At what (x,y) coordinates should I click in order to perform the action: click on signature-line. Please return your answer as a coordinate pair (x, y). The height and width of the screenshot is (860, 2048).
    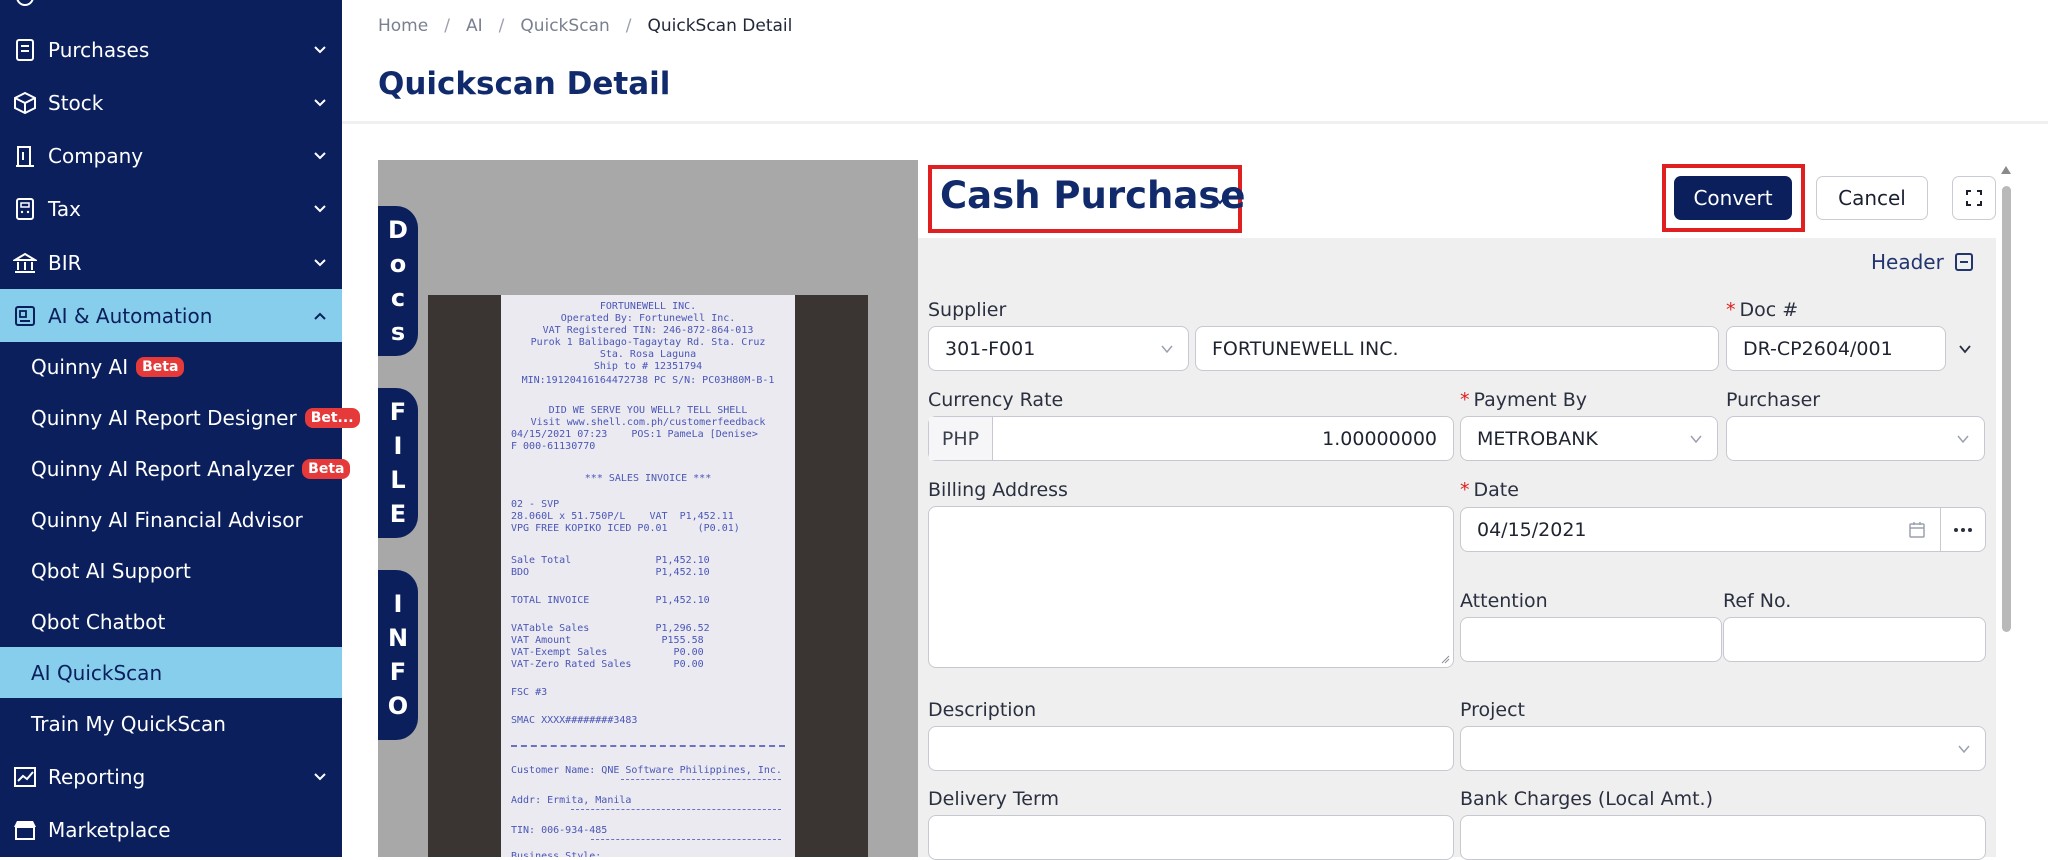
    Looking at the image, I should click on (686, 839).